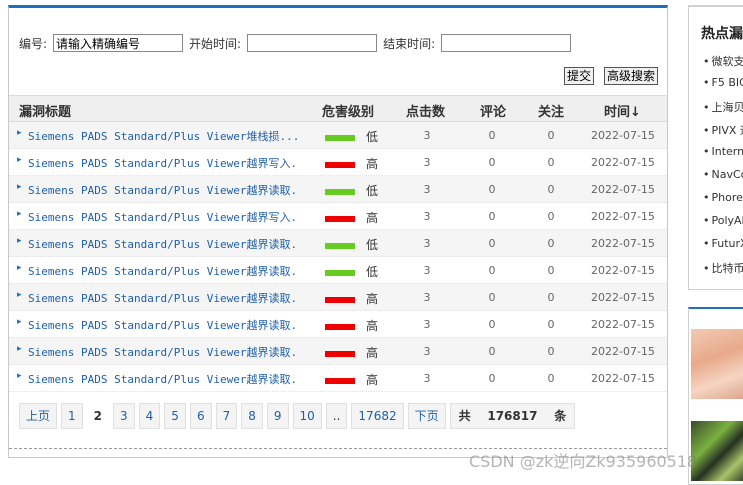  Describe the element at coordinates (312, 43) in the screenshot. I see `start-time-input` at that location.